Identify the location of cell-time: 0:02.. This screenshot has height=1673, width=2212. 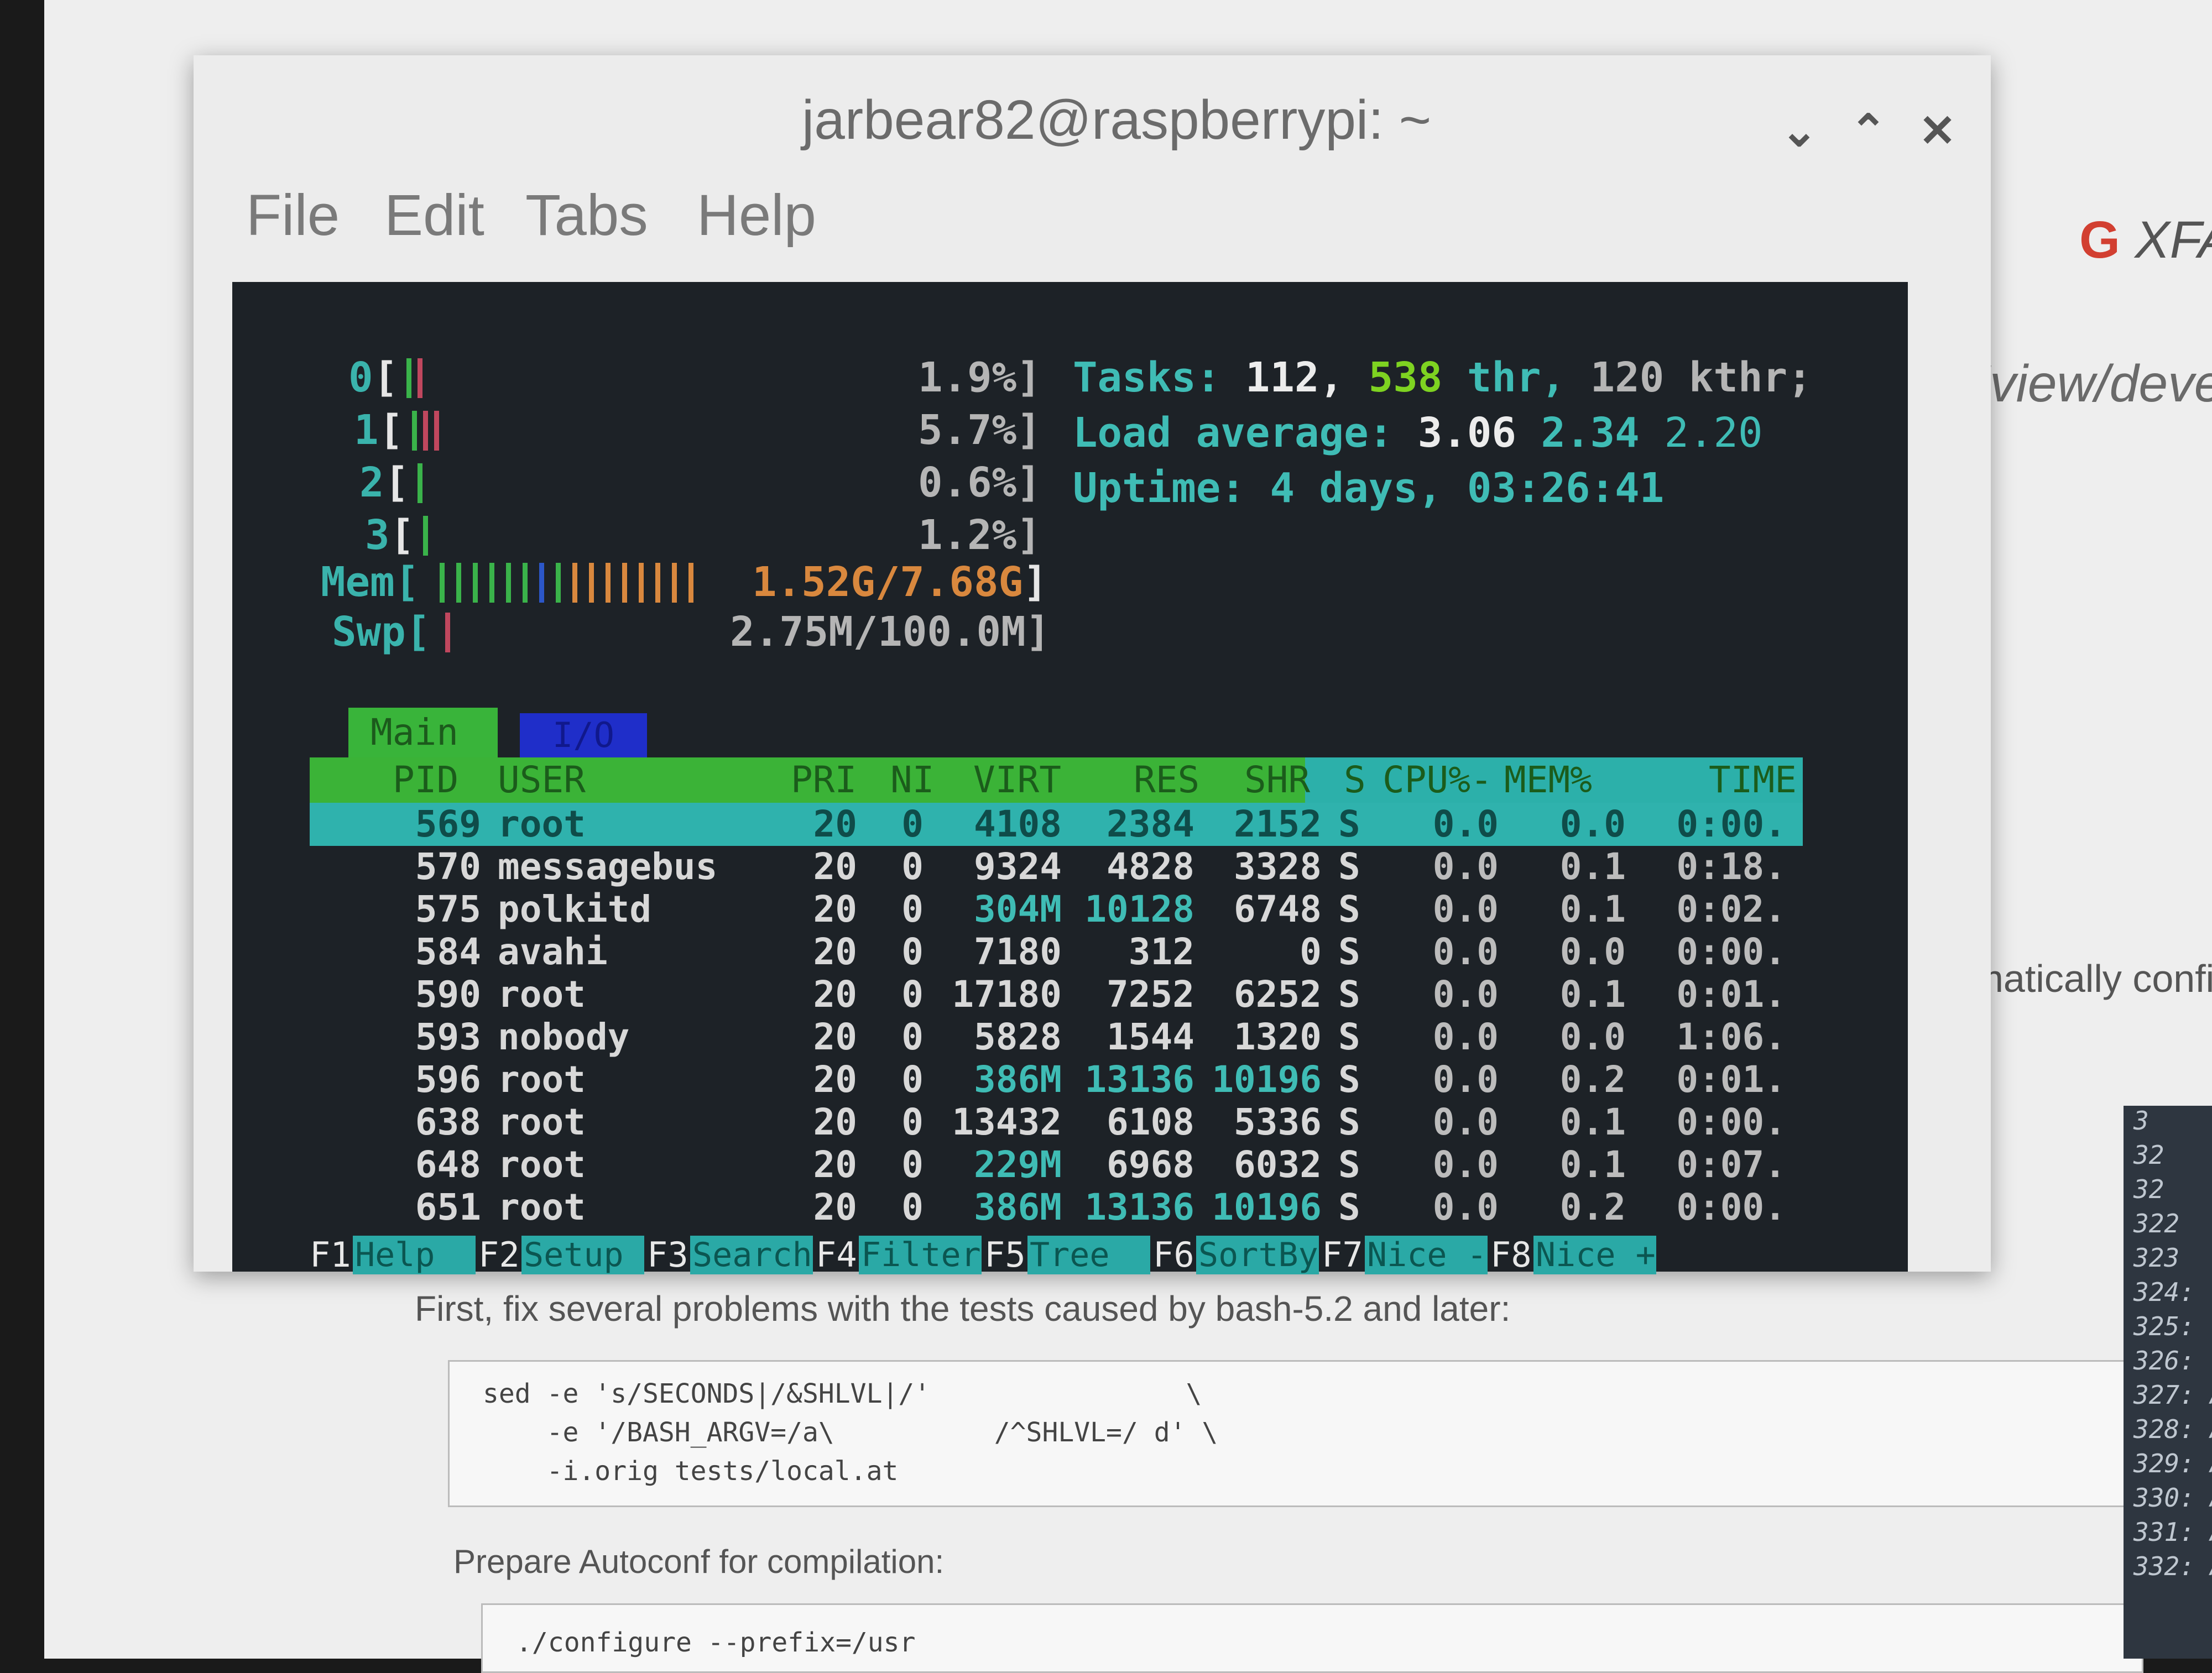
(1731, 909).